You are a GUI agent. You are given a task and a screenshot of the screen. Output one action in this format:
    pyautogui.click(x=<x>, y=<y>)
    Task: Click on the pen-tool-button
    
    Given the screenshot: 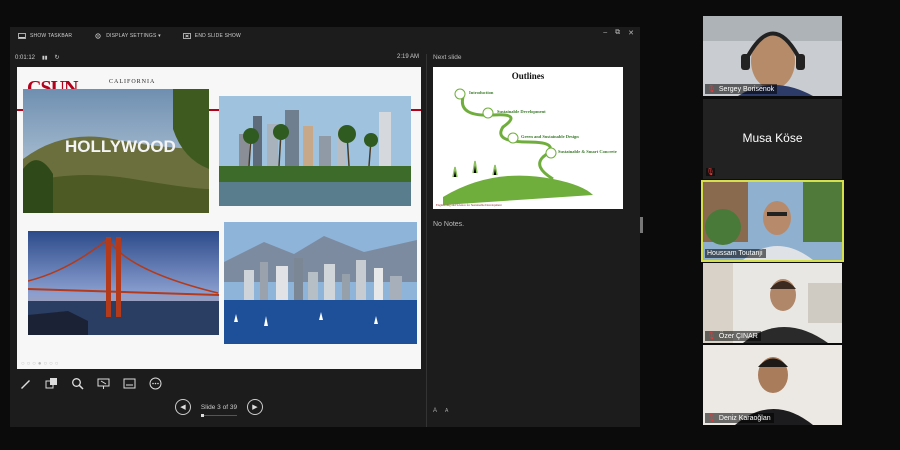 What is the action you would take?
    pyautogui.click(x=25, y=383)
    